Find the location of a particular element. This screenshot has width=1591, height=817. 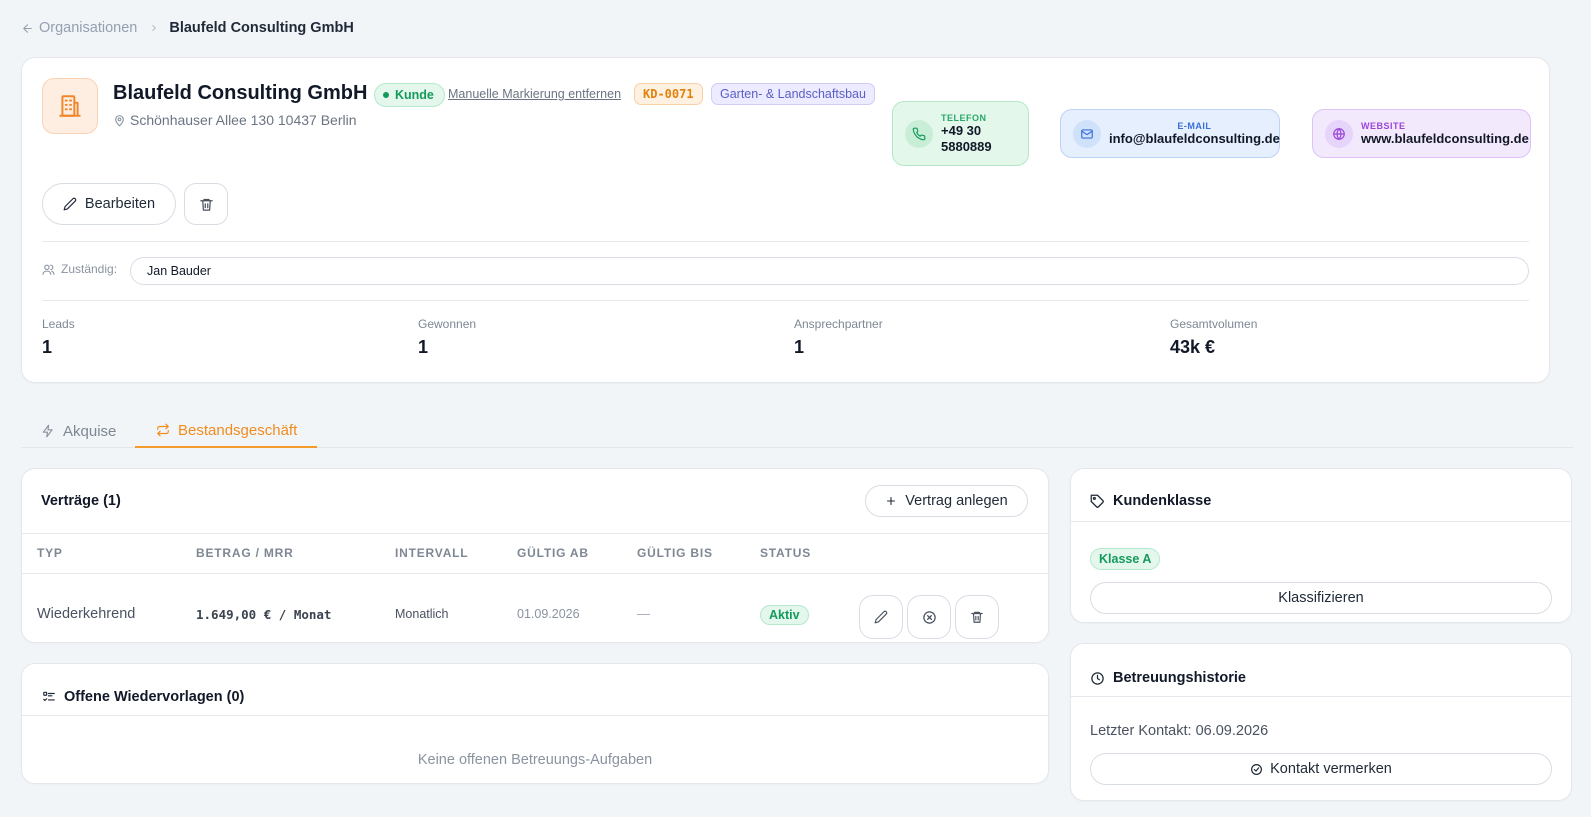

delete-contract-button is located at coordinates (977, 617).